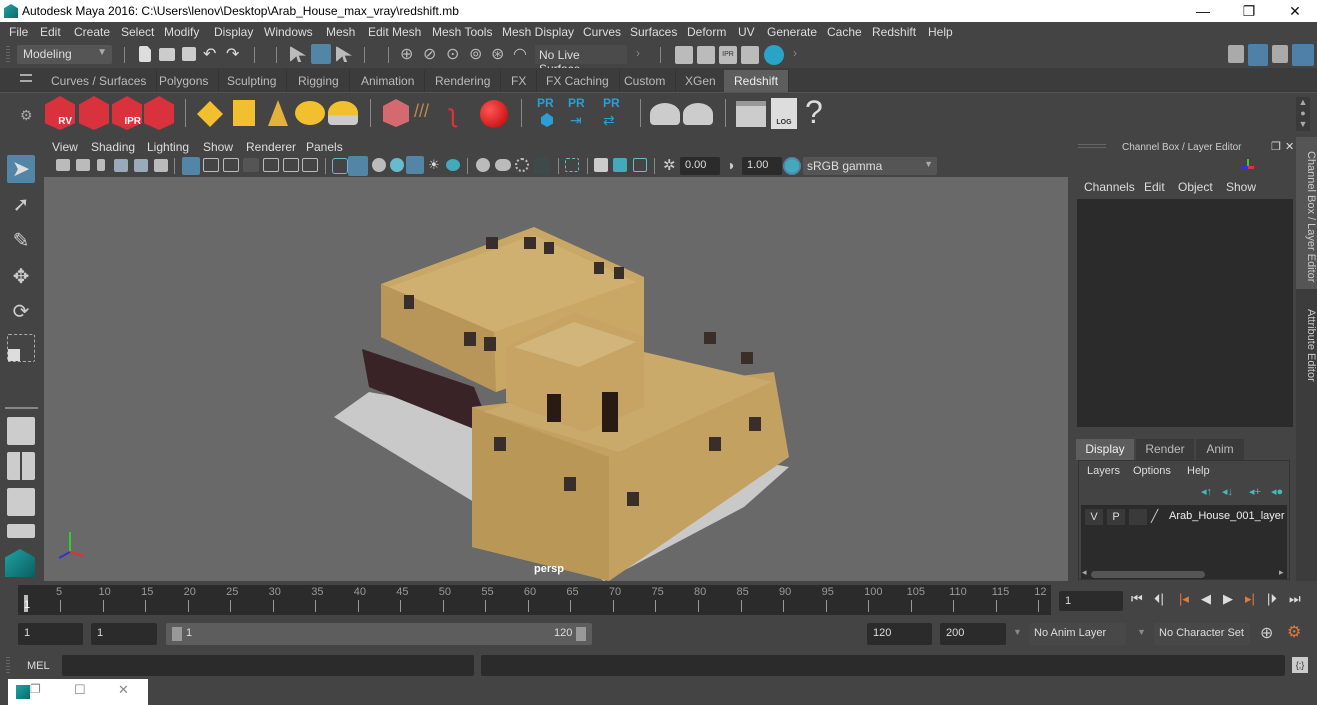 The height and width of the screenshot is (705, 1317). Describe the element at coordinates (1154, 187) in the screenshot. I see `channel-menu-edit: Edit` at that location.